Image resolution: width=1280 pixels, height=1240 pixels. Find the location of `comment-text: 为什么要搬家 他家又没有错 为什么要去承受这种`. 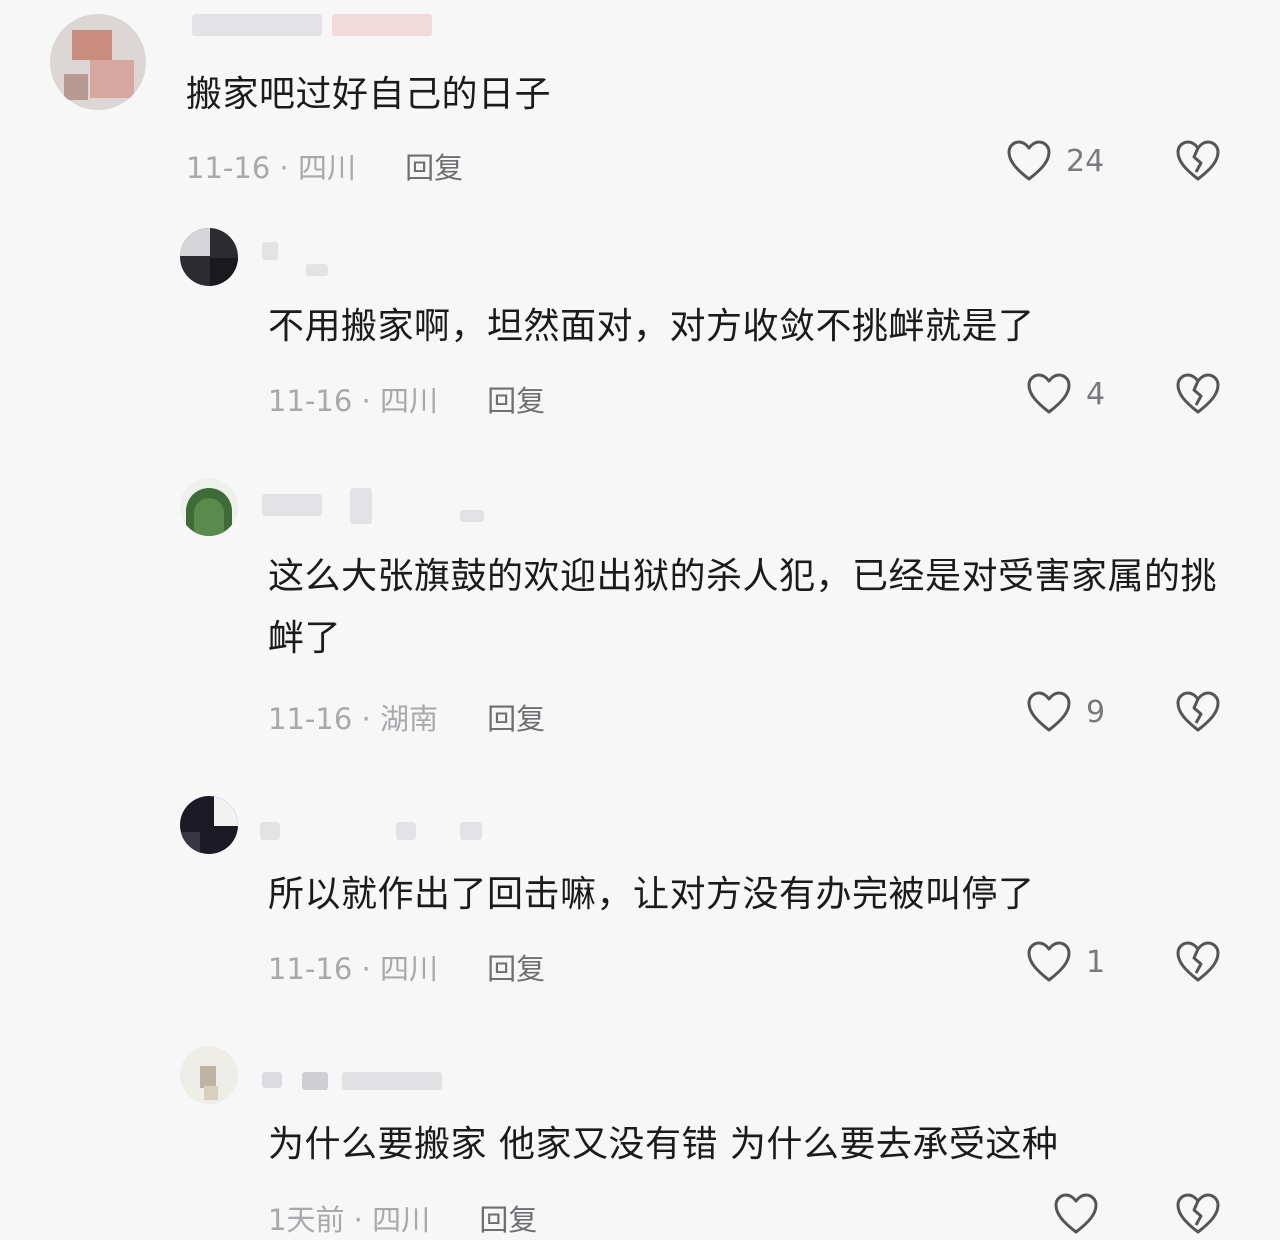

comment-text: 为什么要搬家 他家又没有错 为什么要去承受这种 is located at coordinates (663, 1144).